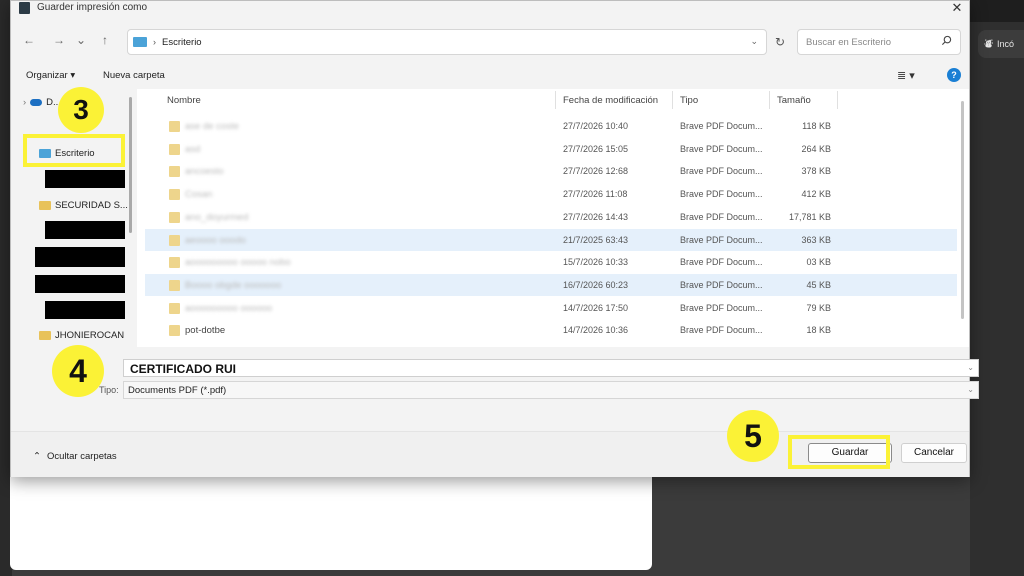  What do you see at coordinates (954, 75) in the screenshot?
I see `help-icon: ?` at bounding box center [954, 75].